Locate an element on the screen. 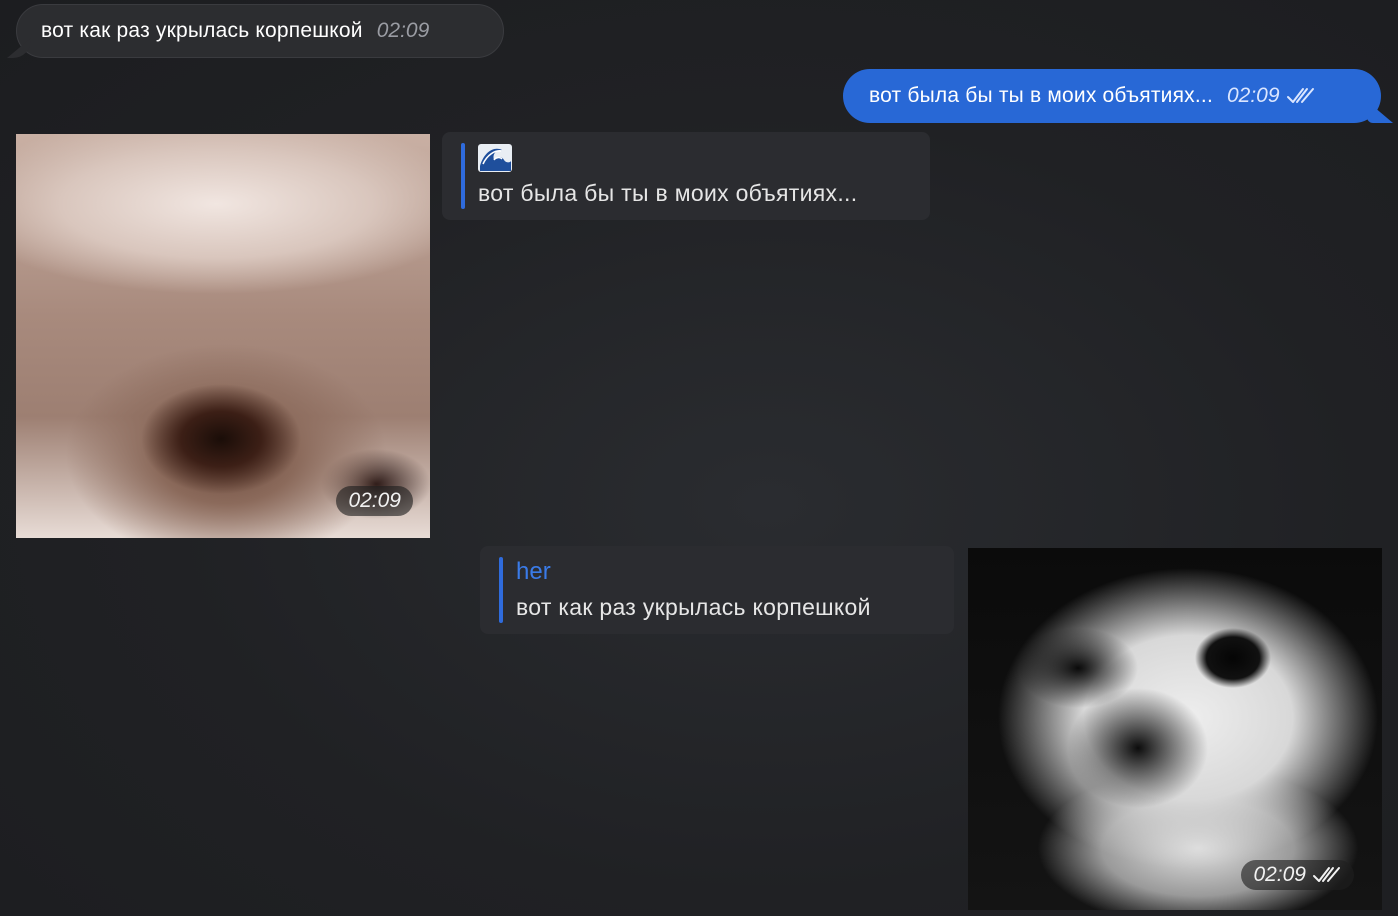 This screenshot has width=1398, height=916. media-time-text: 02:09 is located at coordinates (1279, 874).